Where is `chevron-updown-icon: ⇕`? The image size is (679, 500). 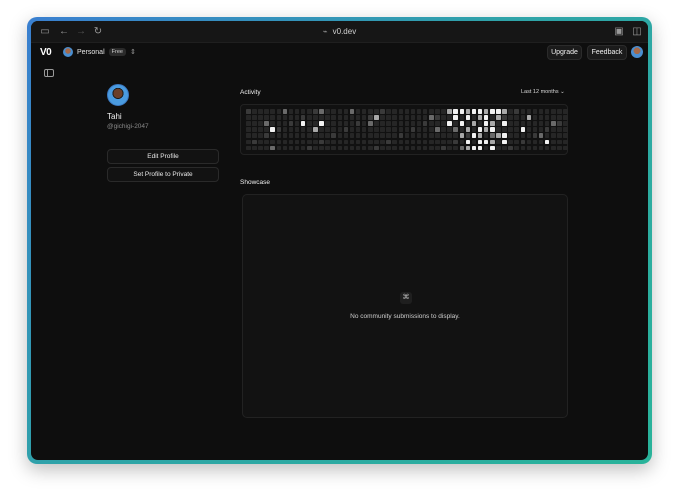
chevron-updown-icon: ⇕ is located at coordinates (133, 52).